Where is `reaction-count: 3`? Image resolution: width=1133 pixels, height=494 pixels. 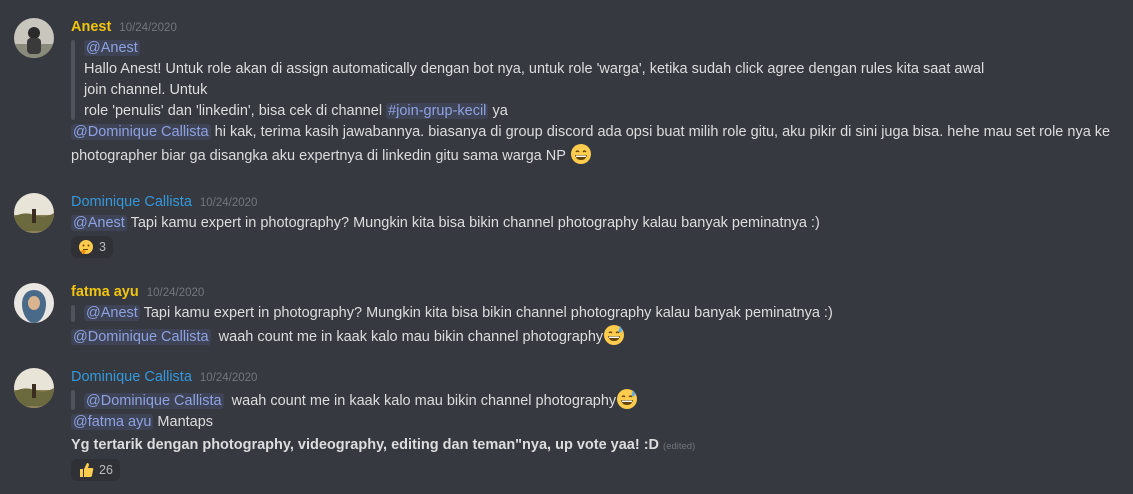
reaction-count: 3 is located at coordinates (102, 247).